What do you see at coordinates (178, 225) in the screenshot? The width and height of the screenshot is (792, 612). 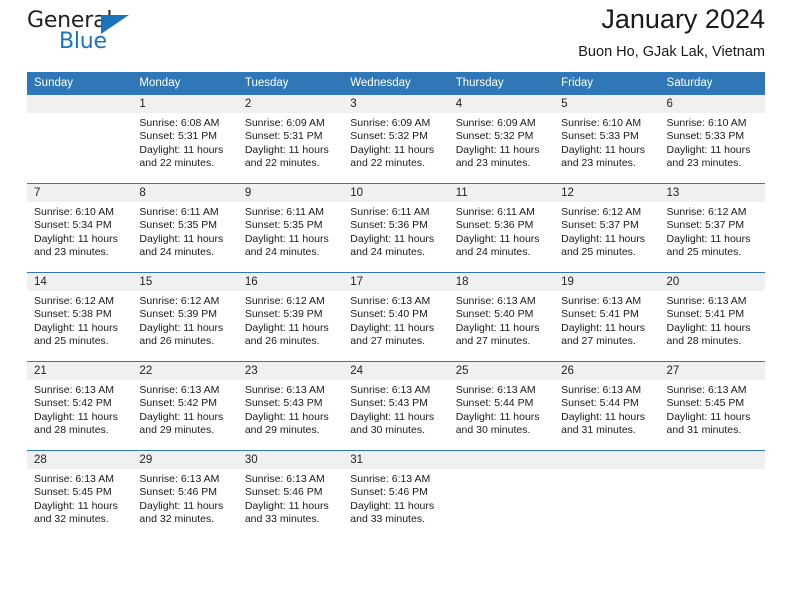 I see `day-sunset-text: Sunset: 5:35 PM` at bounding box center [178, 225].